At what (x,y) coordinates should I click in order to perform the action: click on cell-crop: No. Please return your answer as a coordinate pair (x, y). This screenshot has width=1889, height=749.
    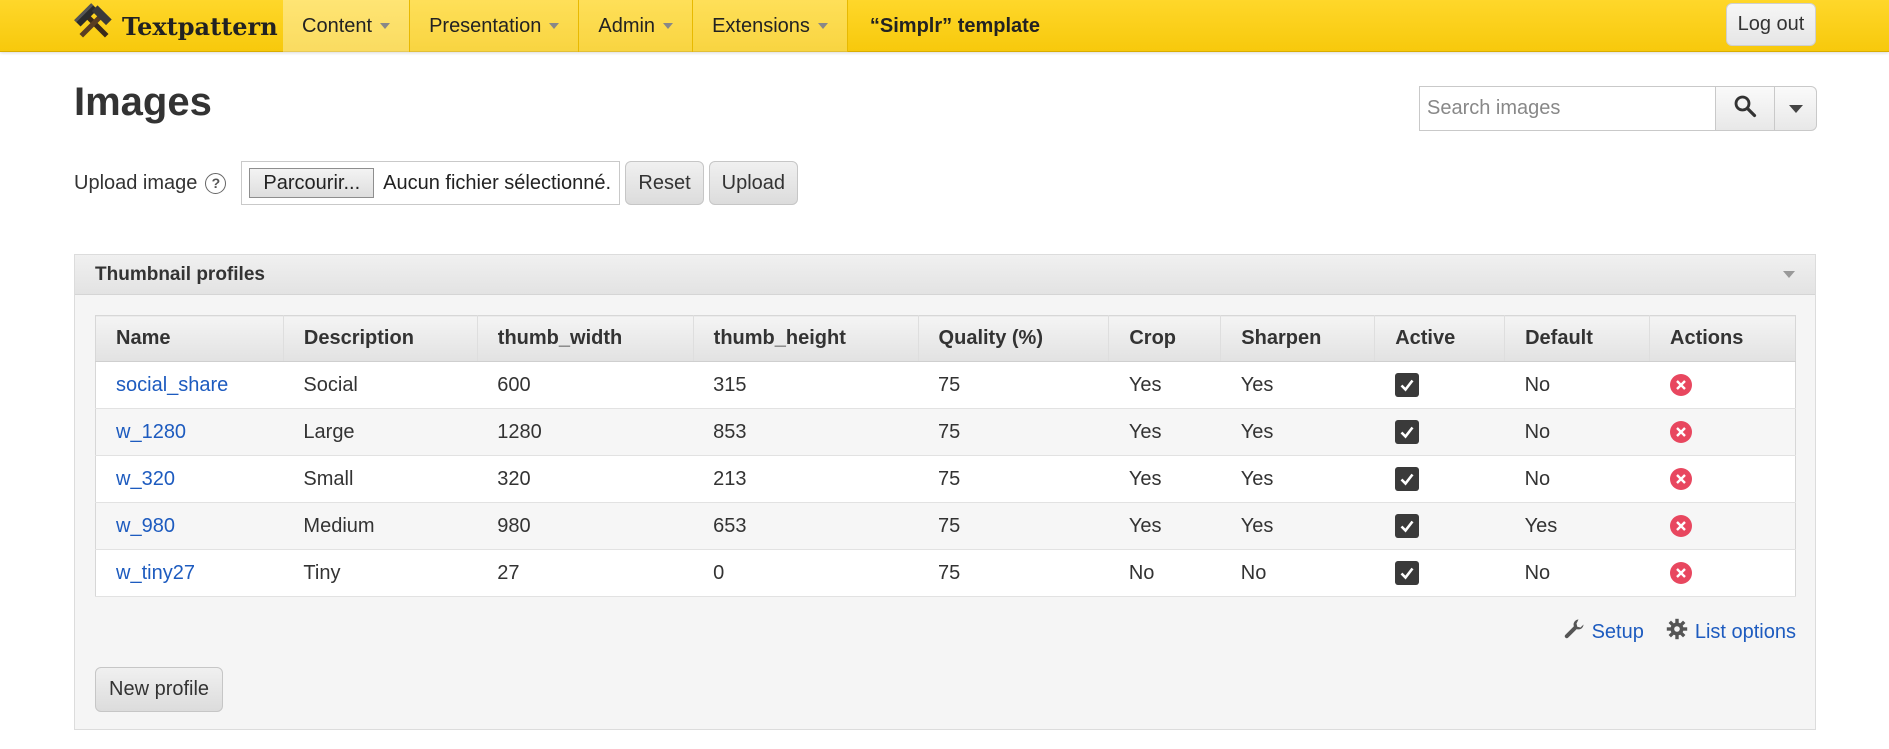
    Looking at the image, I should click on (1164, 573).